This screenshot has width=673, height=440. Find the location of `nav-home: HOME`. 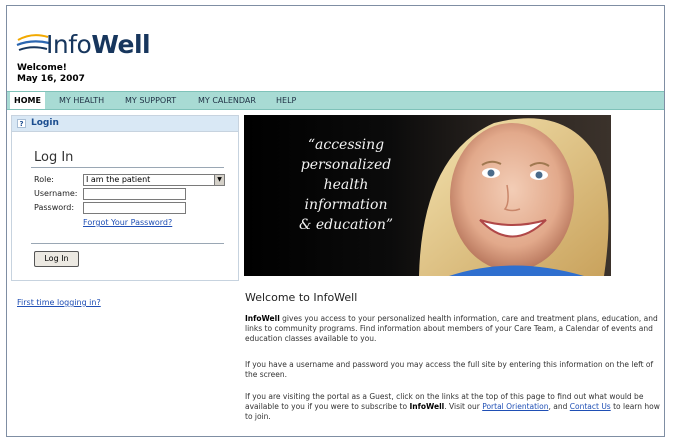

nav-home: HOME is located at coordinates (27, 100).